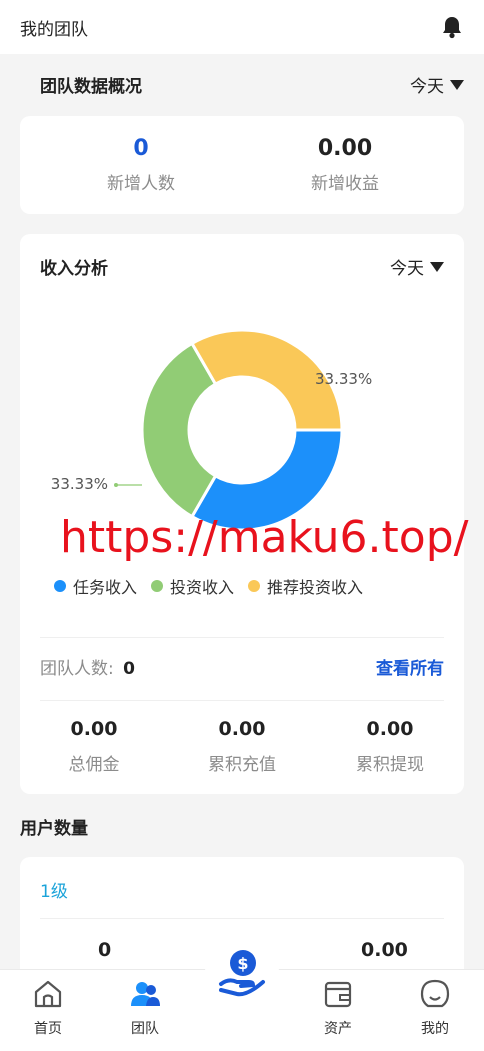 The image size is (484, 1051). What do you see at coordinates (338, 994) in the screenshot?
I see `wallet-icon` at bounding box center [338, 994].